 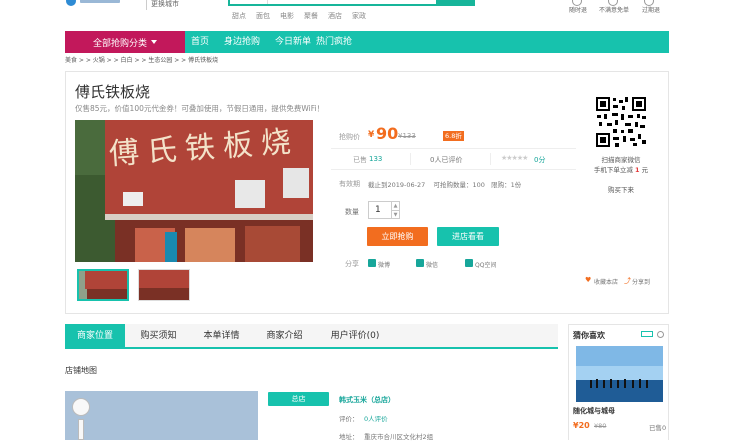 What do you see at coordinates (95, 336) in the screenshot?
I see `tab-location: 商家位置` at bounding box center [95, 336].